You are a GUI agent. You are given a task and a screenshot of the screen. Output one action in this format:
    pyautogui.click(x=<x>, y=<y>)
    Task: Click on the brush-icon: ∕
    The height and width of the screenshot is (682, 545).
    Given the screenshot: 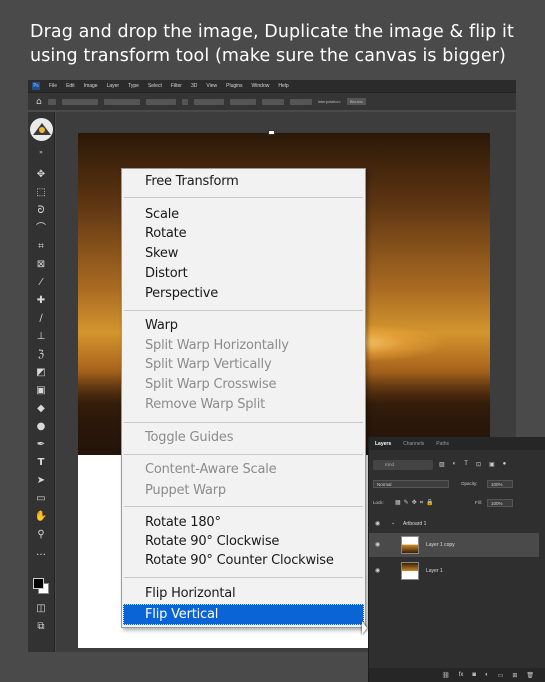 What is the action you would take?
    pyautogui.click(x=41, y=319)
    